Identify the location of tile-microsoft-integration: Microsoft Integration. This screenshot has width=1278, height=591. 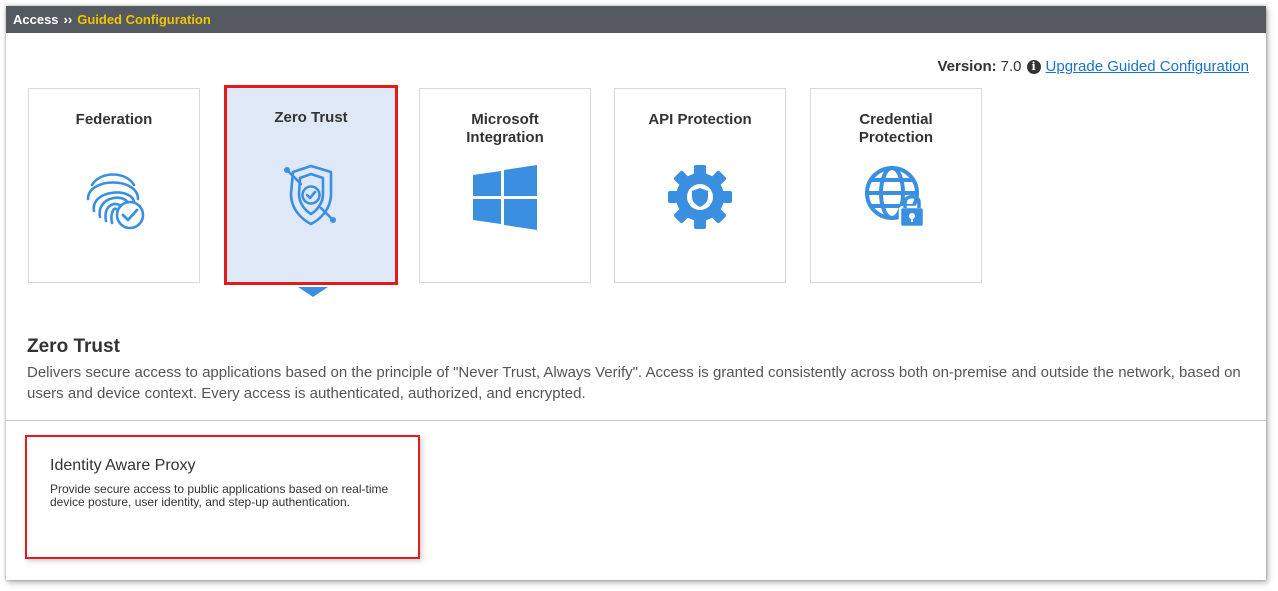
(505, 185).